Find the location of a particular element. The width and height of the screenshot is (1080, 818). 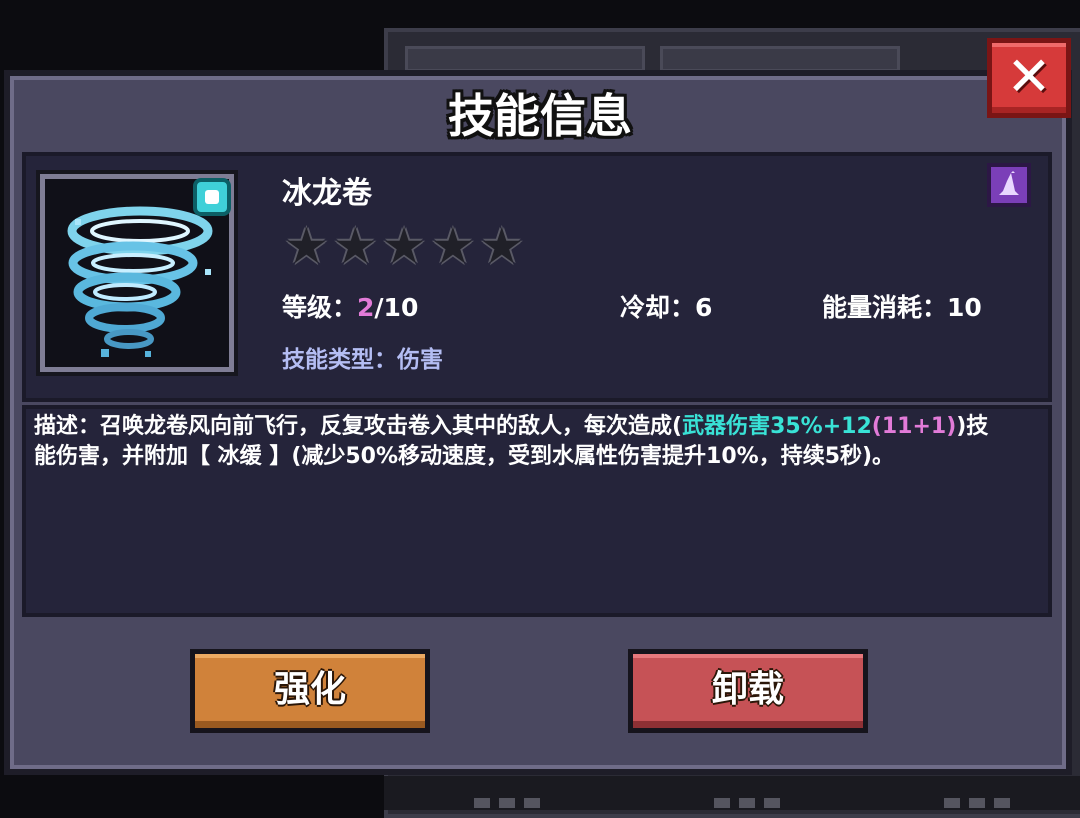

skill-energy-cost: 能量消耗：10 is located at coordinates (902, 307).